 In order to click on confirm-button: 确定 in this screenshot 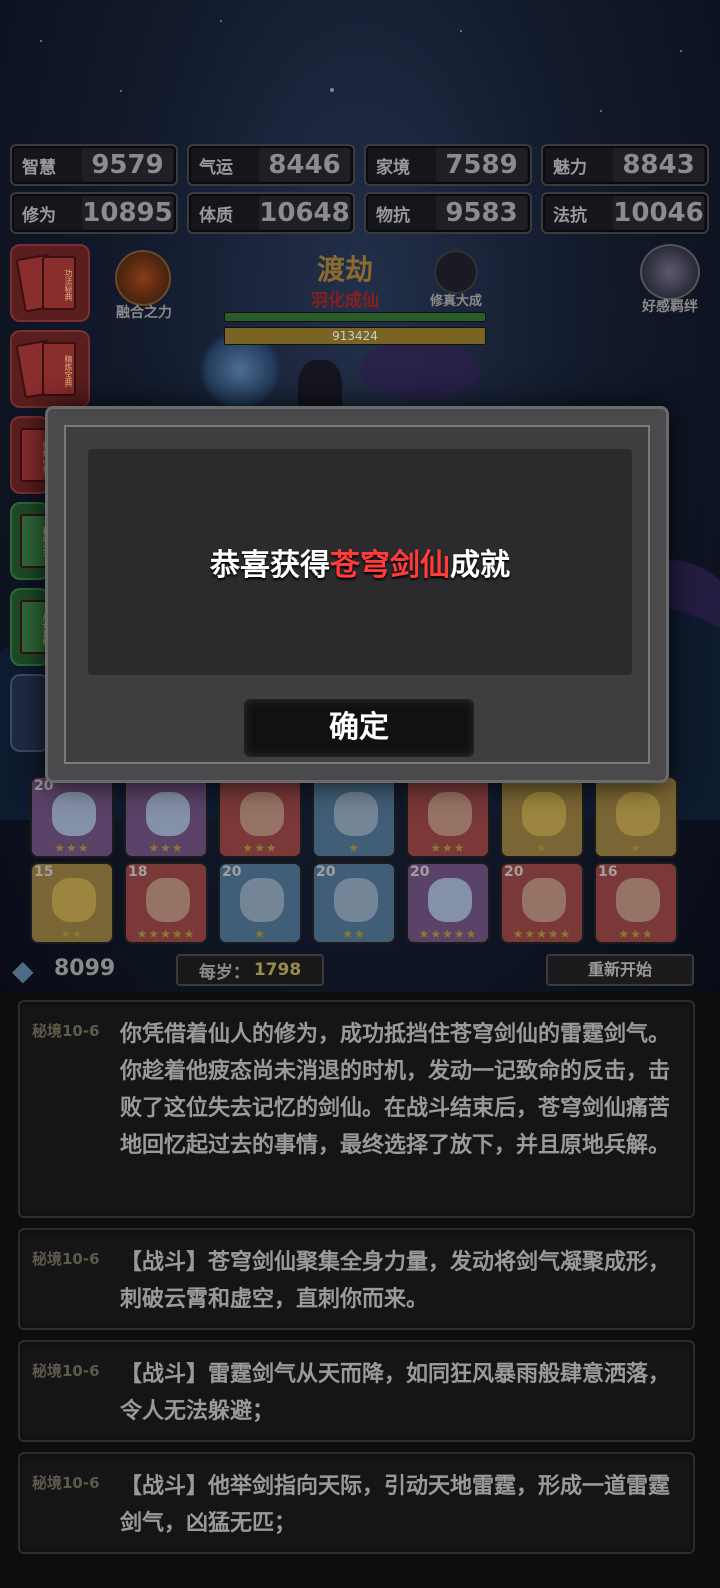, I will do `click(359, 728)`.